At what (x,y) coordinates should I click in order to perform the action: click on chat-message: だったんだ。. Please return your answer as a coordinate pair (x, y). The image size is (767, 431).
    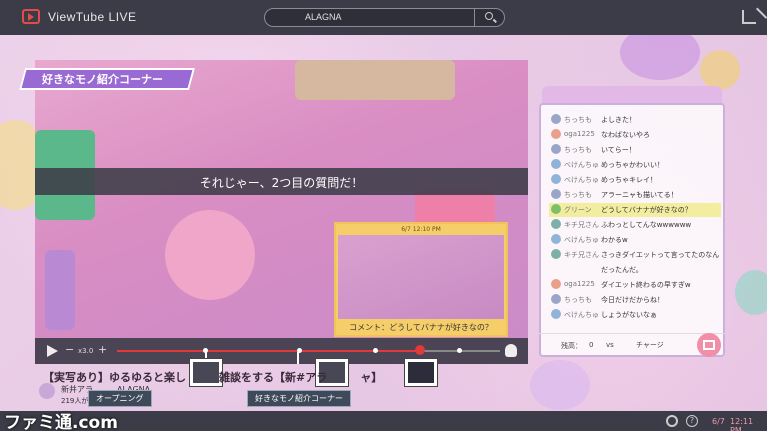
    Looking at the image, I should click on (635, 270).